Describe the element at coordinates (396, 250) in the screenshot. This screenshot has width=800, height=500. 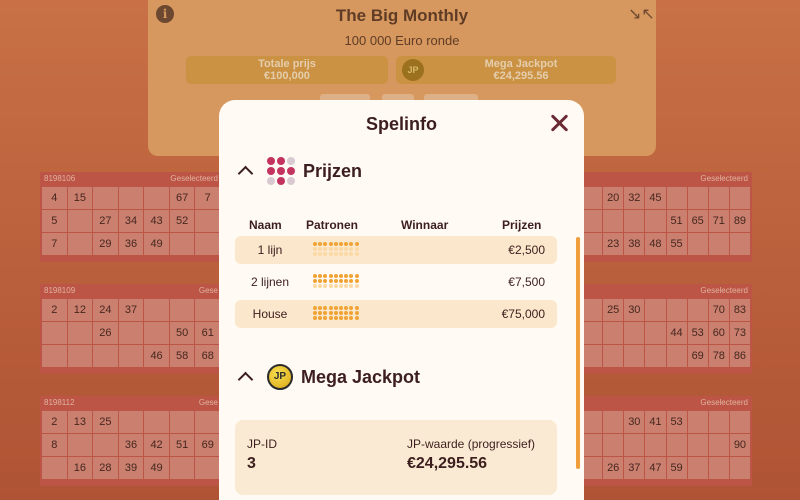
I see `prize-row: 1 lijn €2,500` at that location.